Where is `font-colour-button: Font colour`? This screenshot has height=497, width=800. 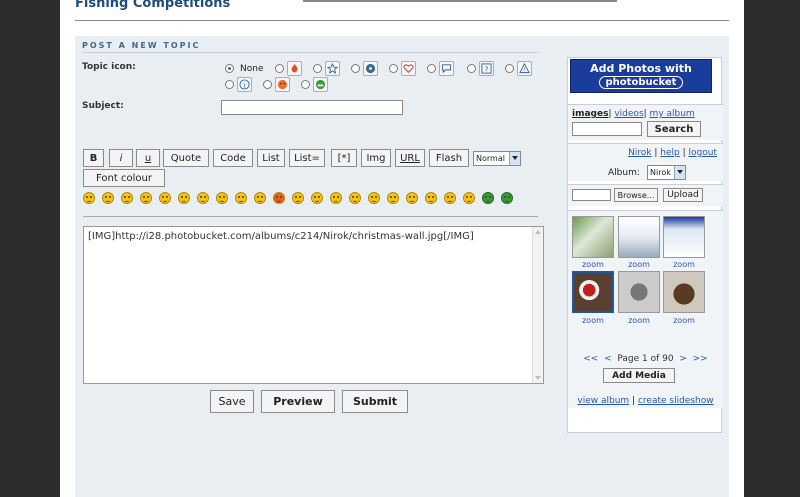 font-colour-button: Font colour is located at coordinates (124, 178).